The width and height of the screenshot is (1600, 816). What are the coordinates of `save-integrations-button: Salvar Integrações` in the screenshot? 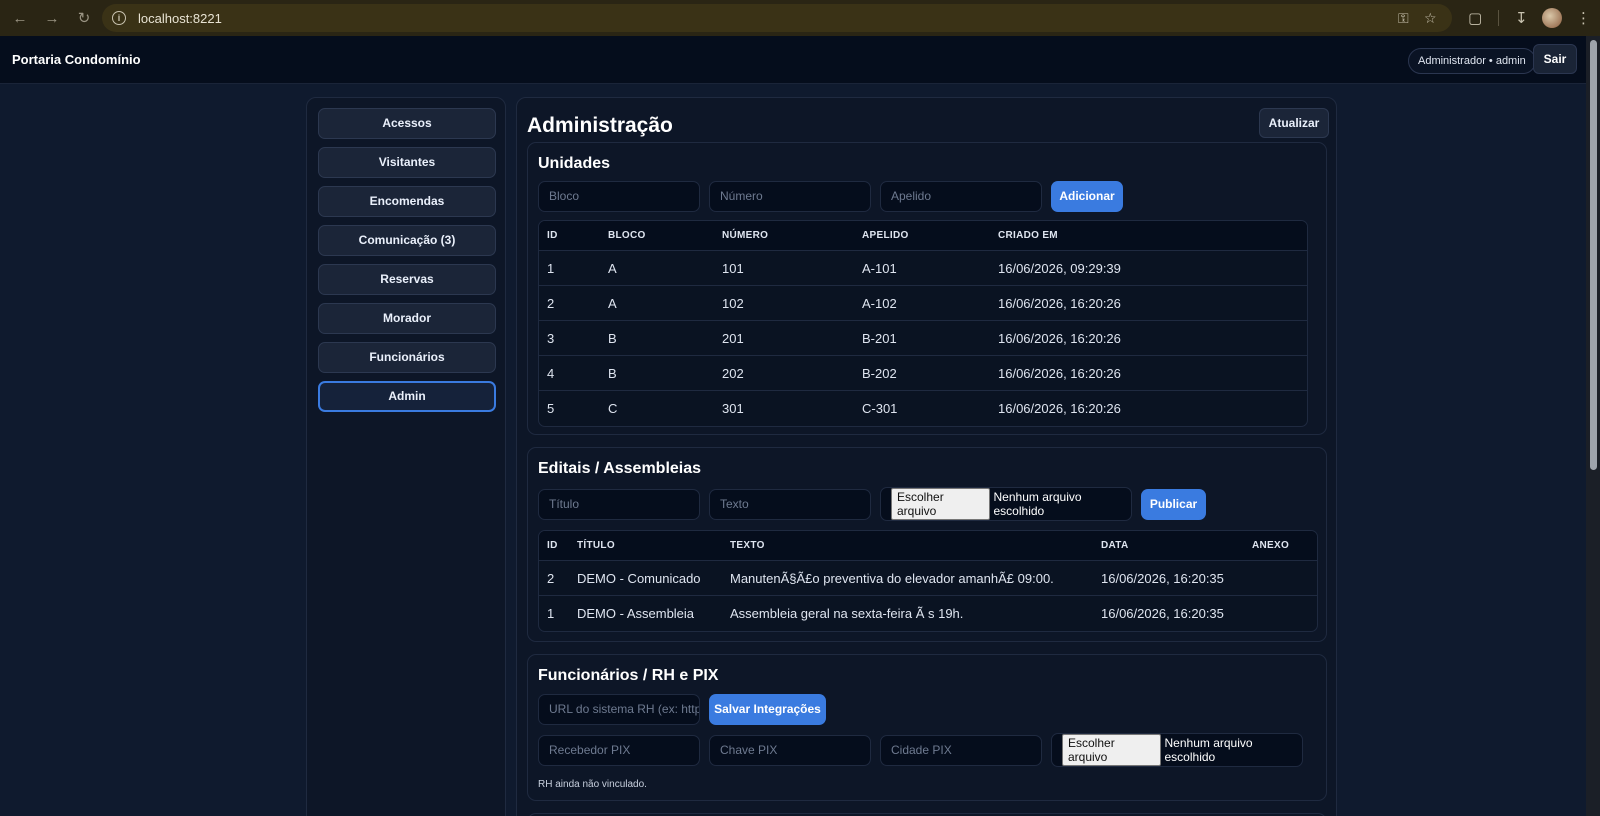 It's located at (767, 709).